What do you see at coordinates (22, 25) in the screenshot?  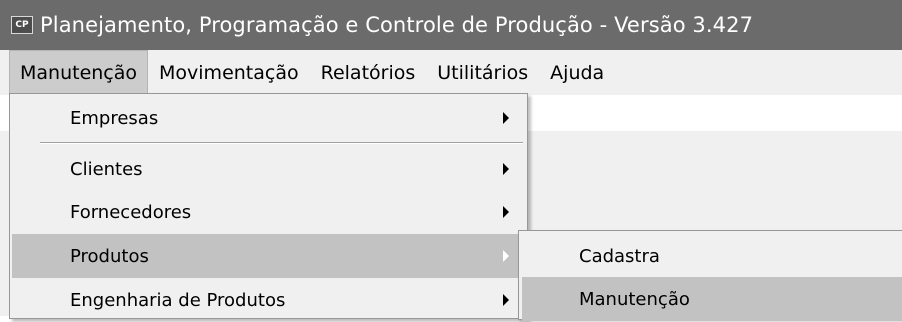 I see `app-icon: CP` at bounding box center [22, 25].